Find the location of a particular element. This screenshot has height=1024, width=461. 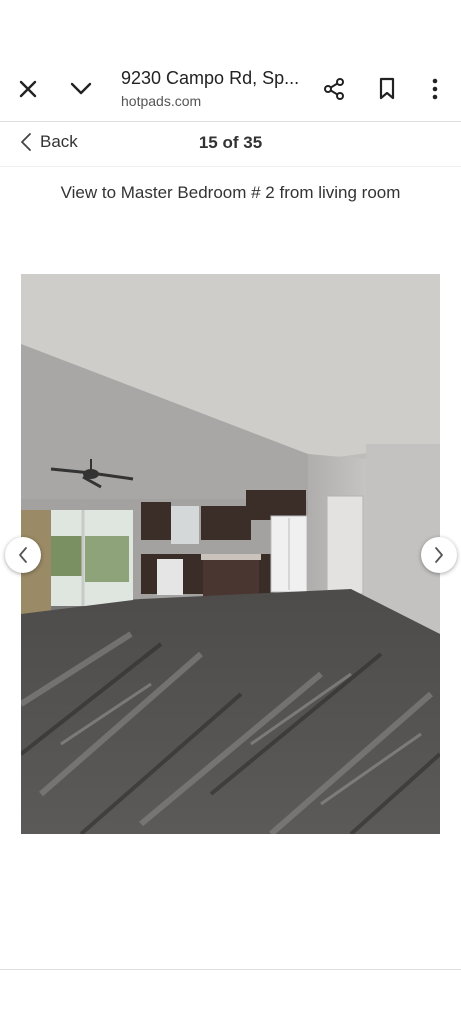

next-photo-button is located at coordinates (439, 555).